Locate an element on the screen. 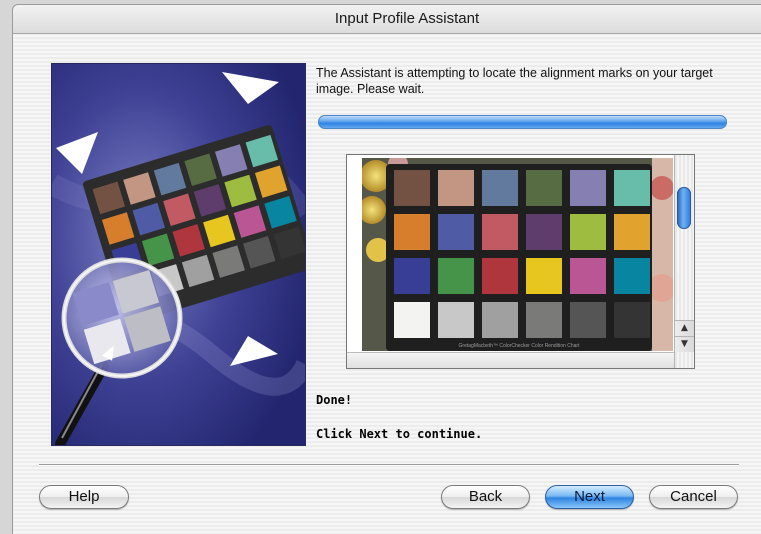  help-button: Help is located at coordinates (84, 497).